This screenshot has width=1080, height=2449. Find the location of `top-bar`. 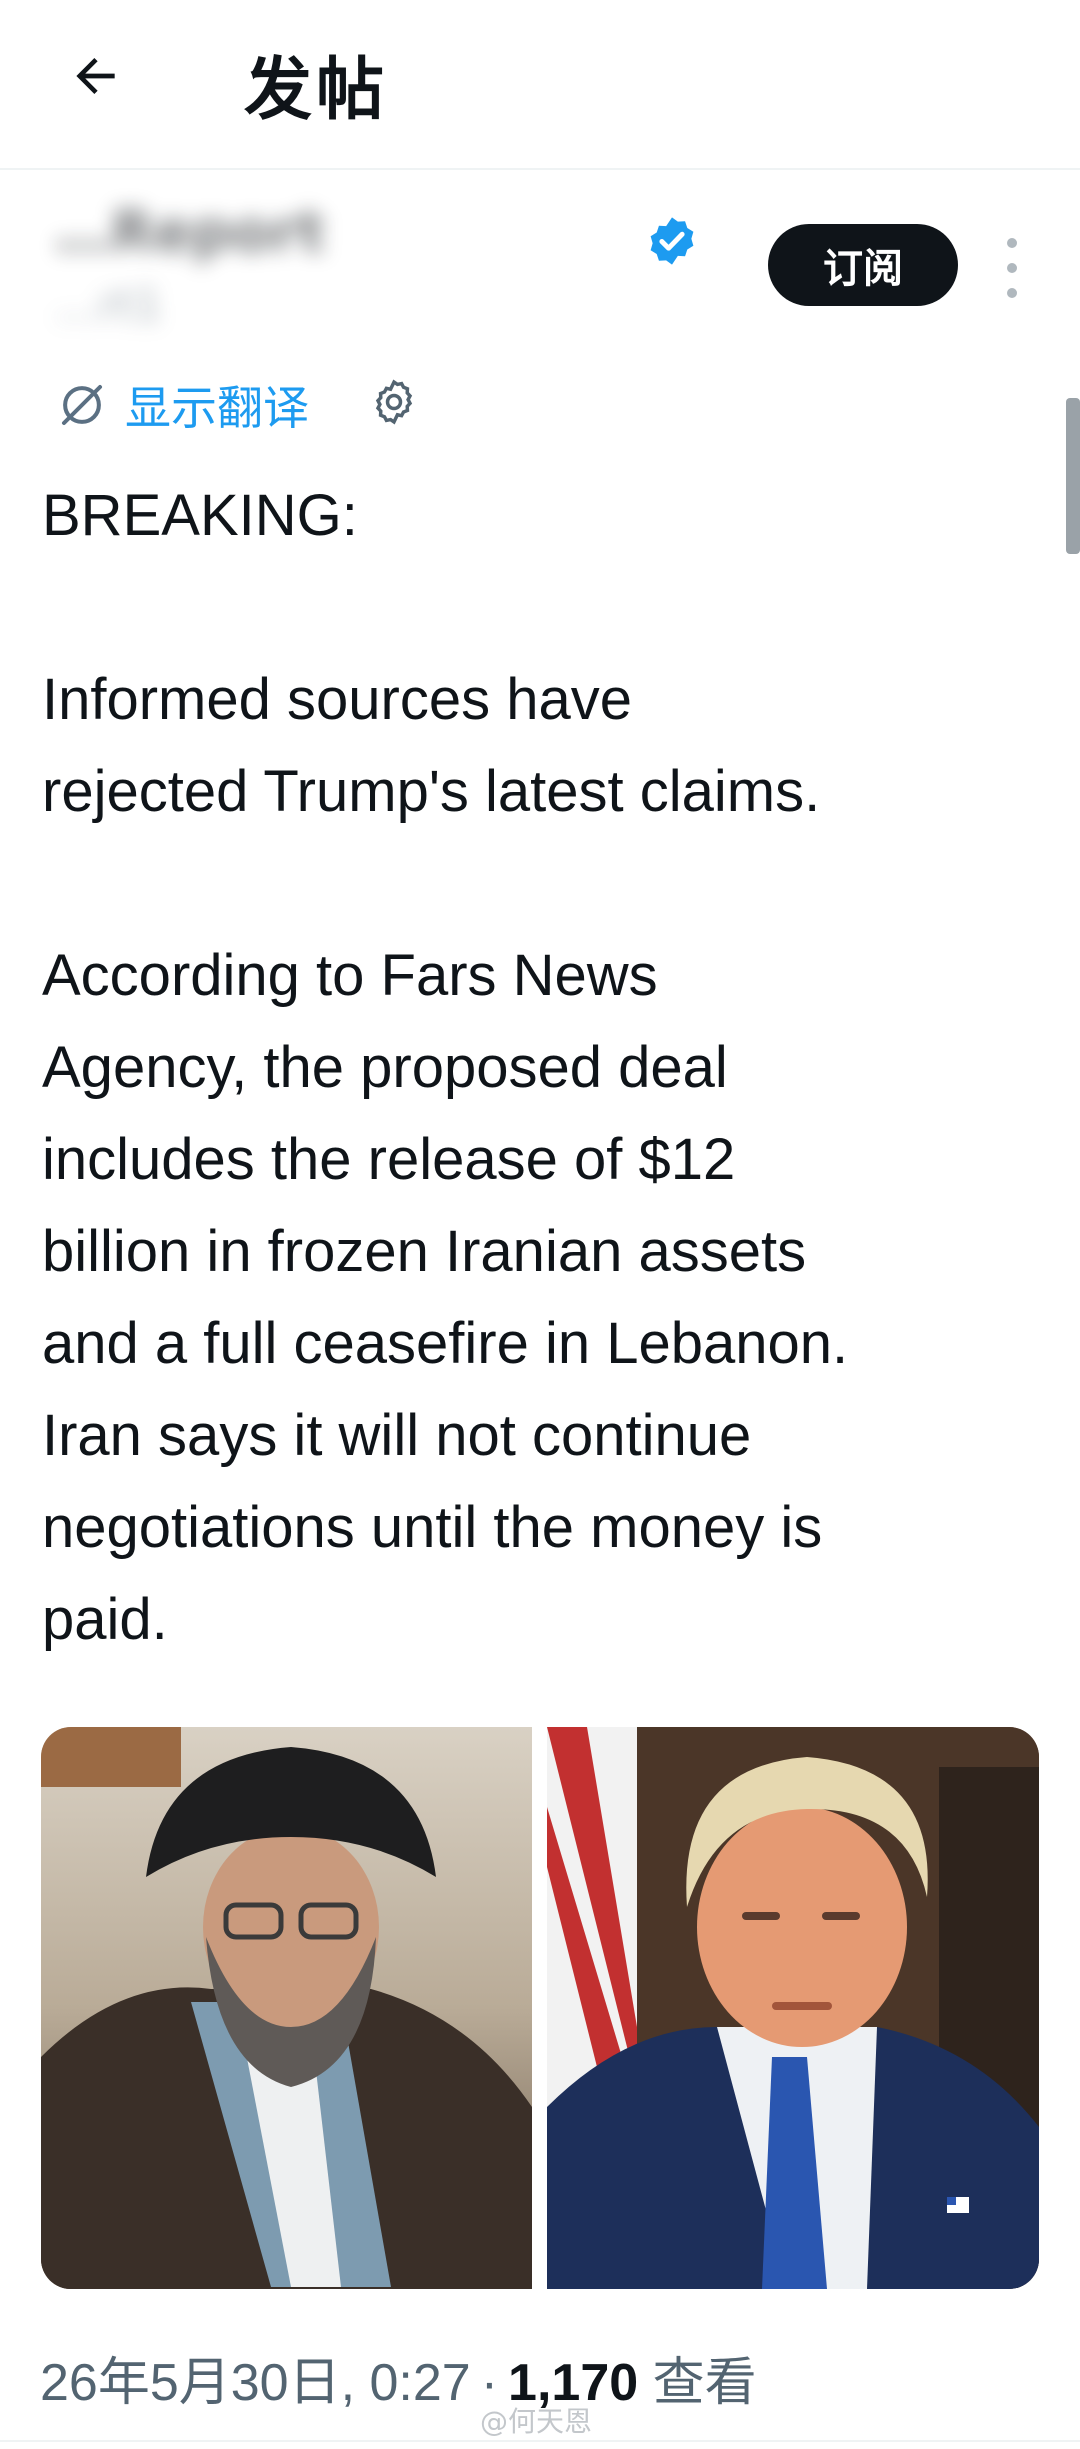

top-bar is located at coordinates (540, 85).